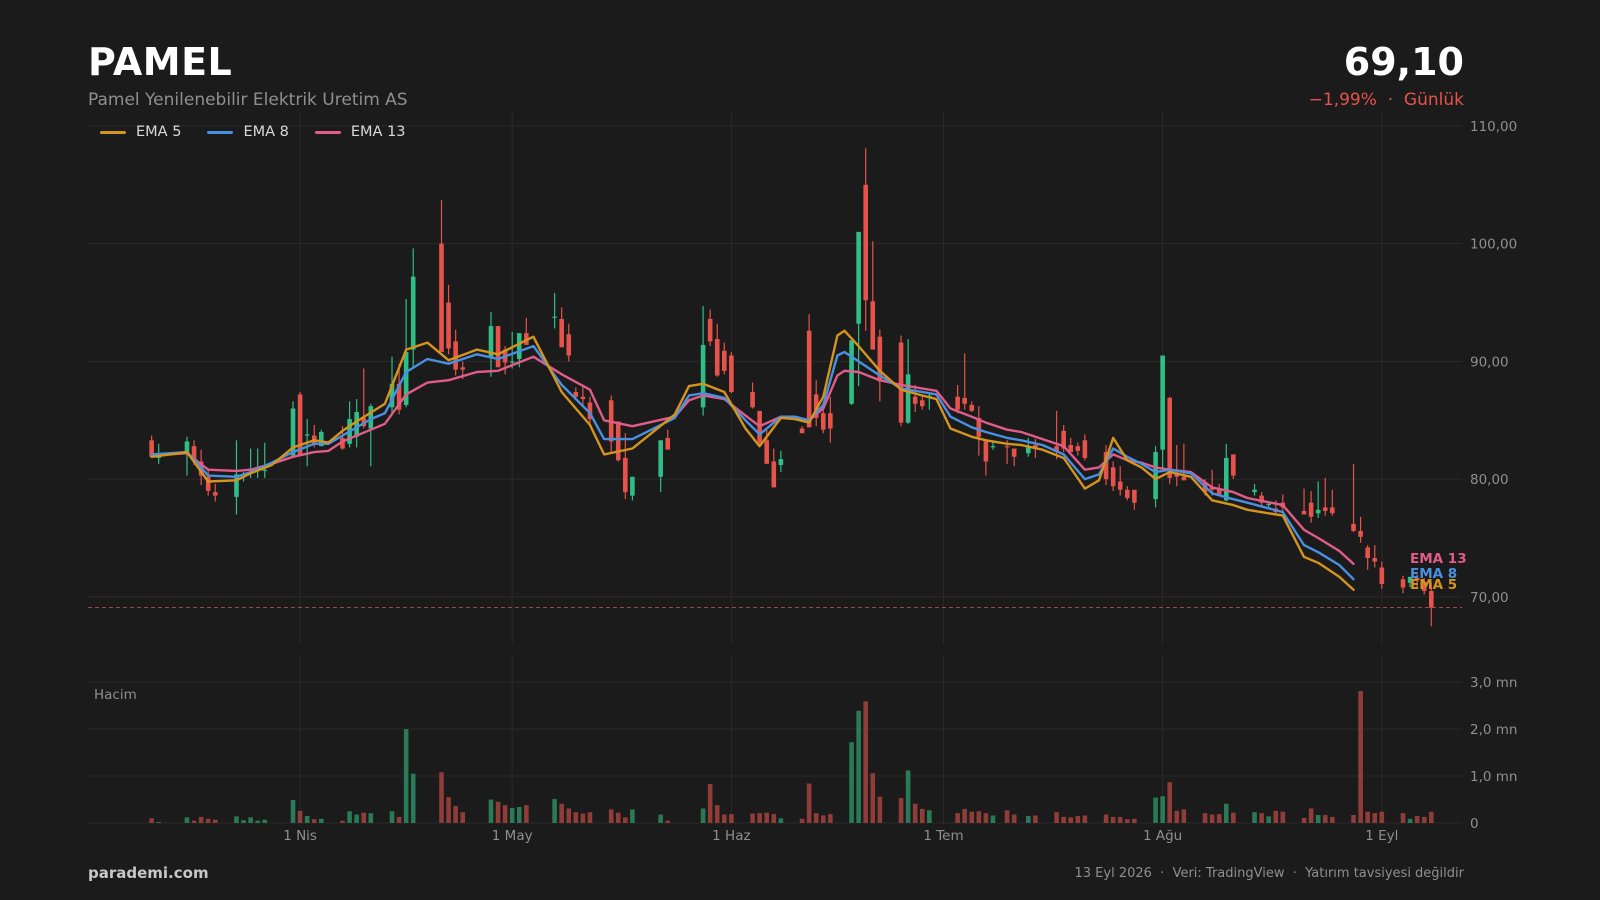 Image resolution: width=1600 pixels, height=900 pixels. Describe the element at coordinates (1489, 362) in the screenshot. I see `price-axis-tick: 90,00` at that location.